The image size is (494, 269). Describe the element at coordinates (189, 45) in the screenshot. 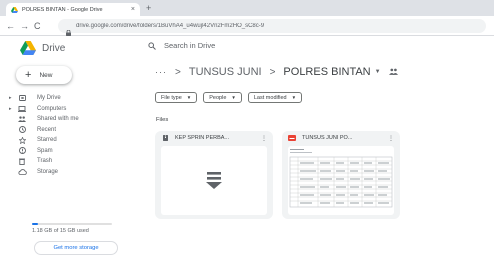

I see `search-input: Search in Drive` at that location.